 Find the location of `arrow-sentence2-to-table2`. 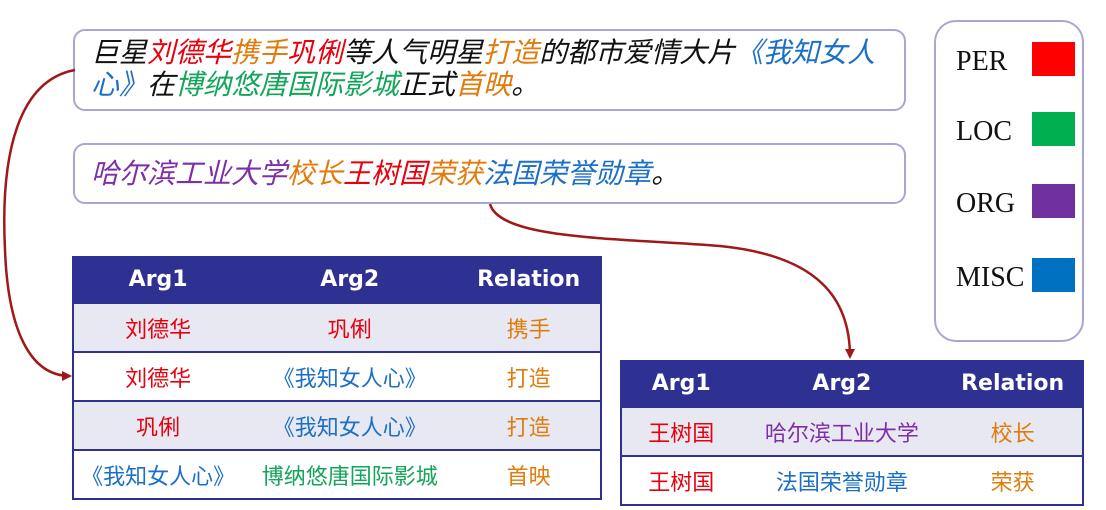

arrow-sentence2-to-table2 is located at coordinates (671, 281).